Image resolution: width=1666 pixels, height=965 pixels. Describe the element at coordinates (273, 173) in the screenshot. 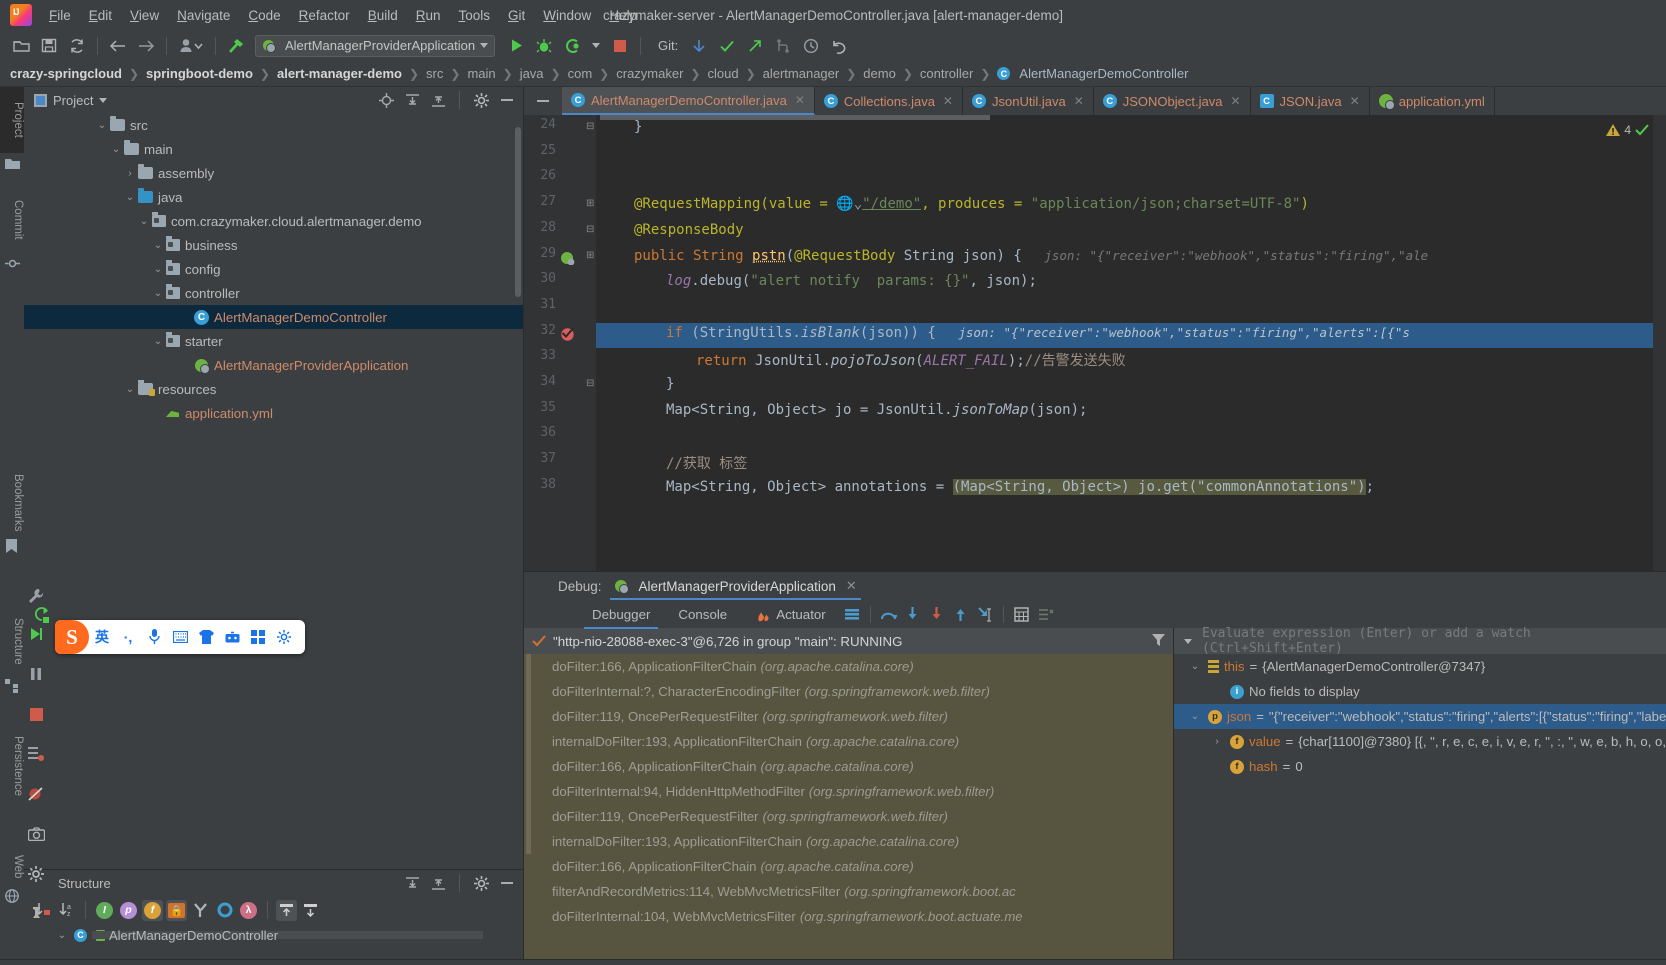

I see `tree-node: › assembly` at that location.